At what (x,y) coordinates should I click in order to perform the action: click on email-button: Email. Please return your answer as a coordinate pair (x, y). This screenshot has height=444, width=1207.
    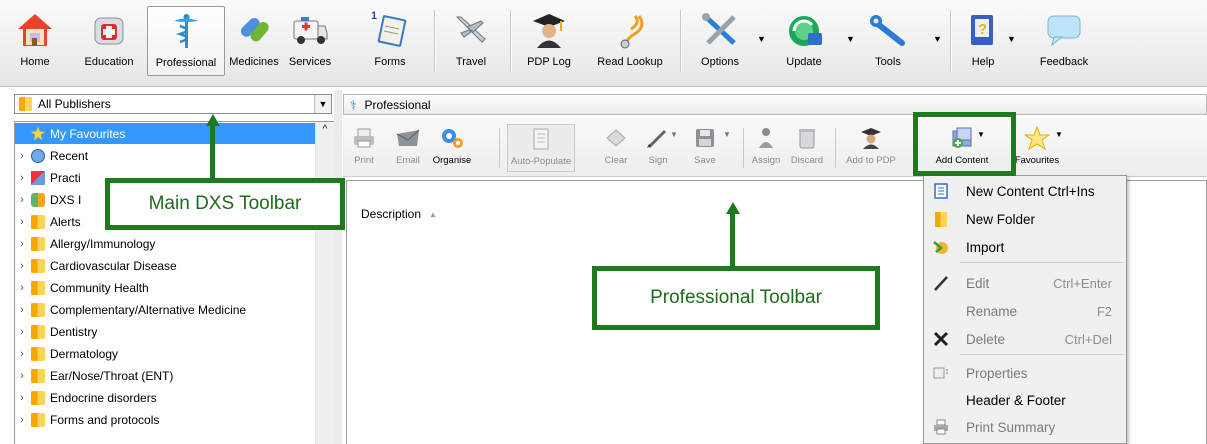
    Looking at the image, I should click on (408, 148).